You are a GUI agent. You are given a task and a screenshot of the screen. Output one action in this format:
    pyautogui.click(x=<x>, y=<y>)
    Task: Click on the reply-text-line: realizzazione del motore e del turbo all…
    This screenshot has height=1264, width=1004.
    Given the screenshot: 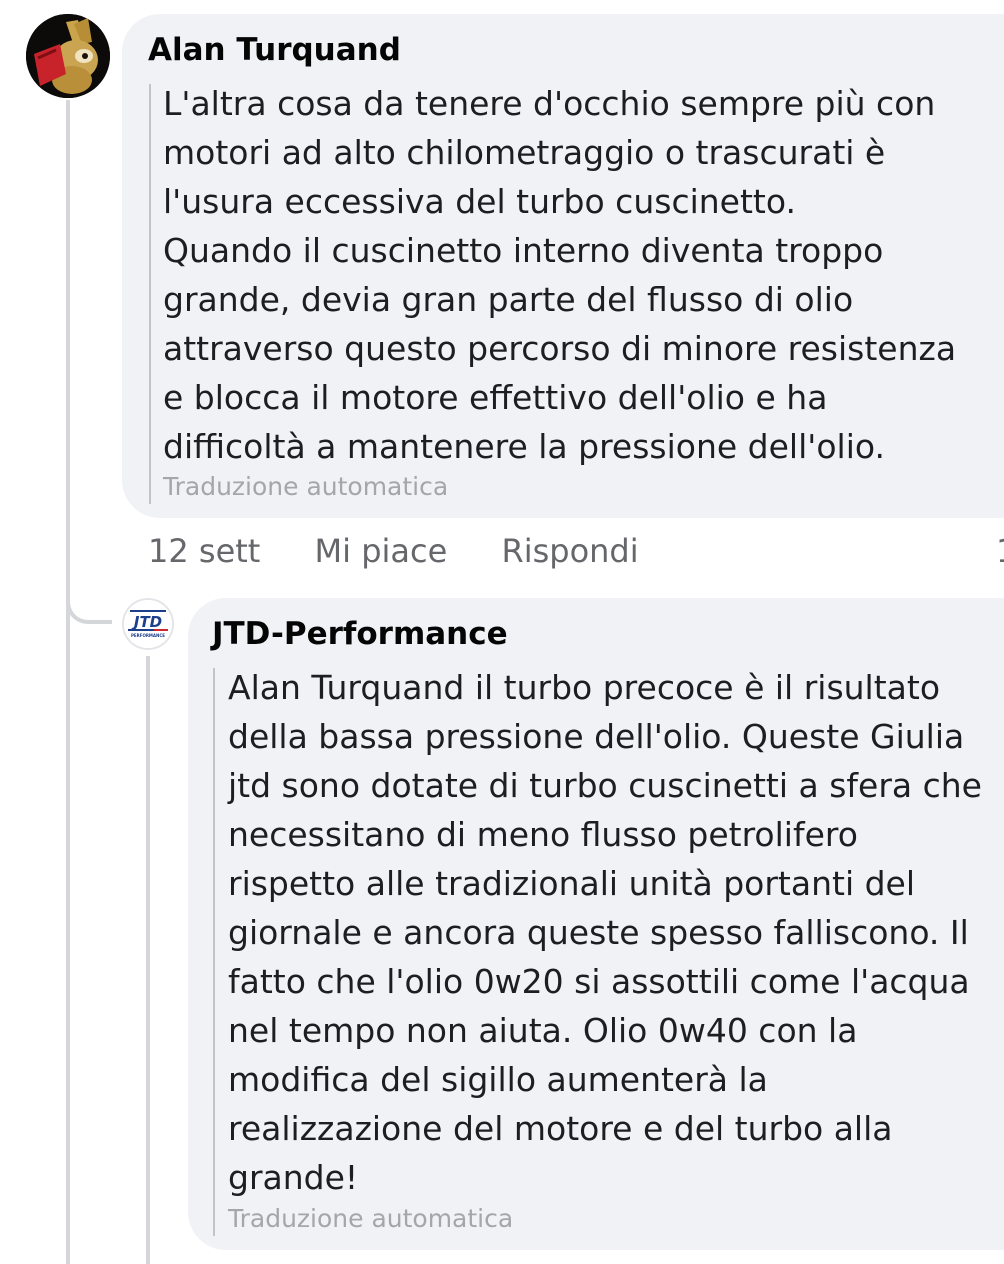 What is the action you would take?
    pyautogui.click(x=560, y=1128)
    